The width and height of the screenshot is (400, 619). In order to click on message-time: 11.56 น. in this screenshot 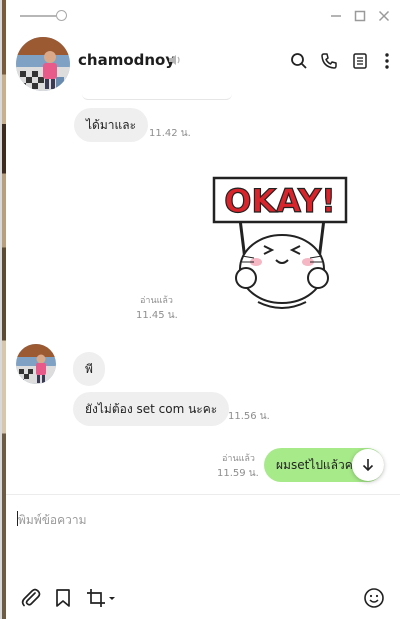, I will do `click(249, 416)`.